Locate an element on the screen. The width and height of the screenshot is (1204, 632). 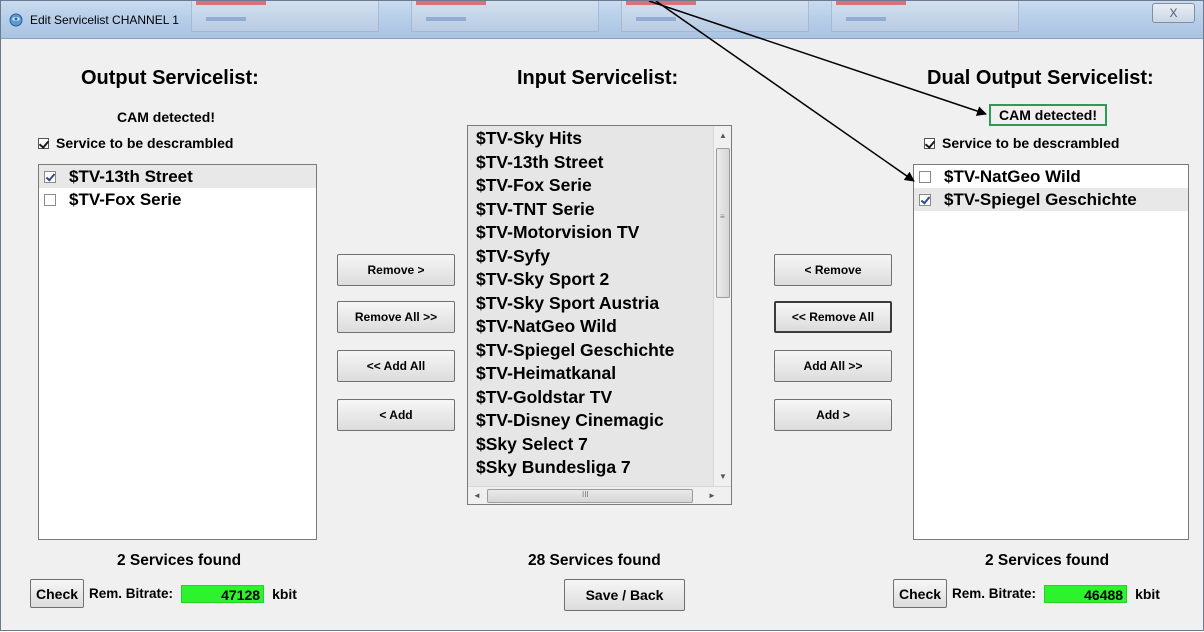
output-bitrate-unit: kbit is located at coordinates (284, 593).